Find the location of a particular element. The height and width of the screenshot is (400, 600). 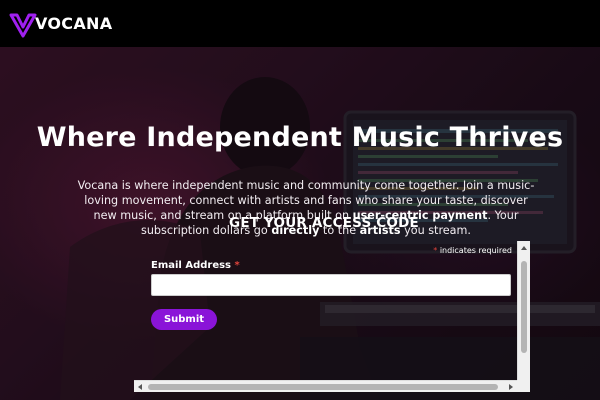

email-label-text: Email Address is located at coordinates (191, 265).